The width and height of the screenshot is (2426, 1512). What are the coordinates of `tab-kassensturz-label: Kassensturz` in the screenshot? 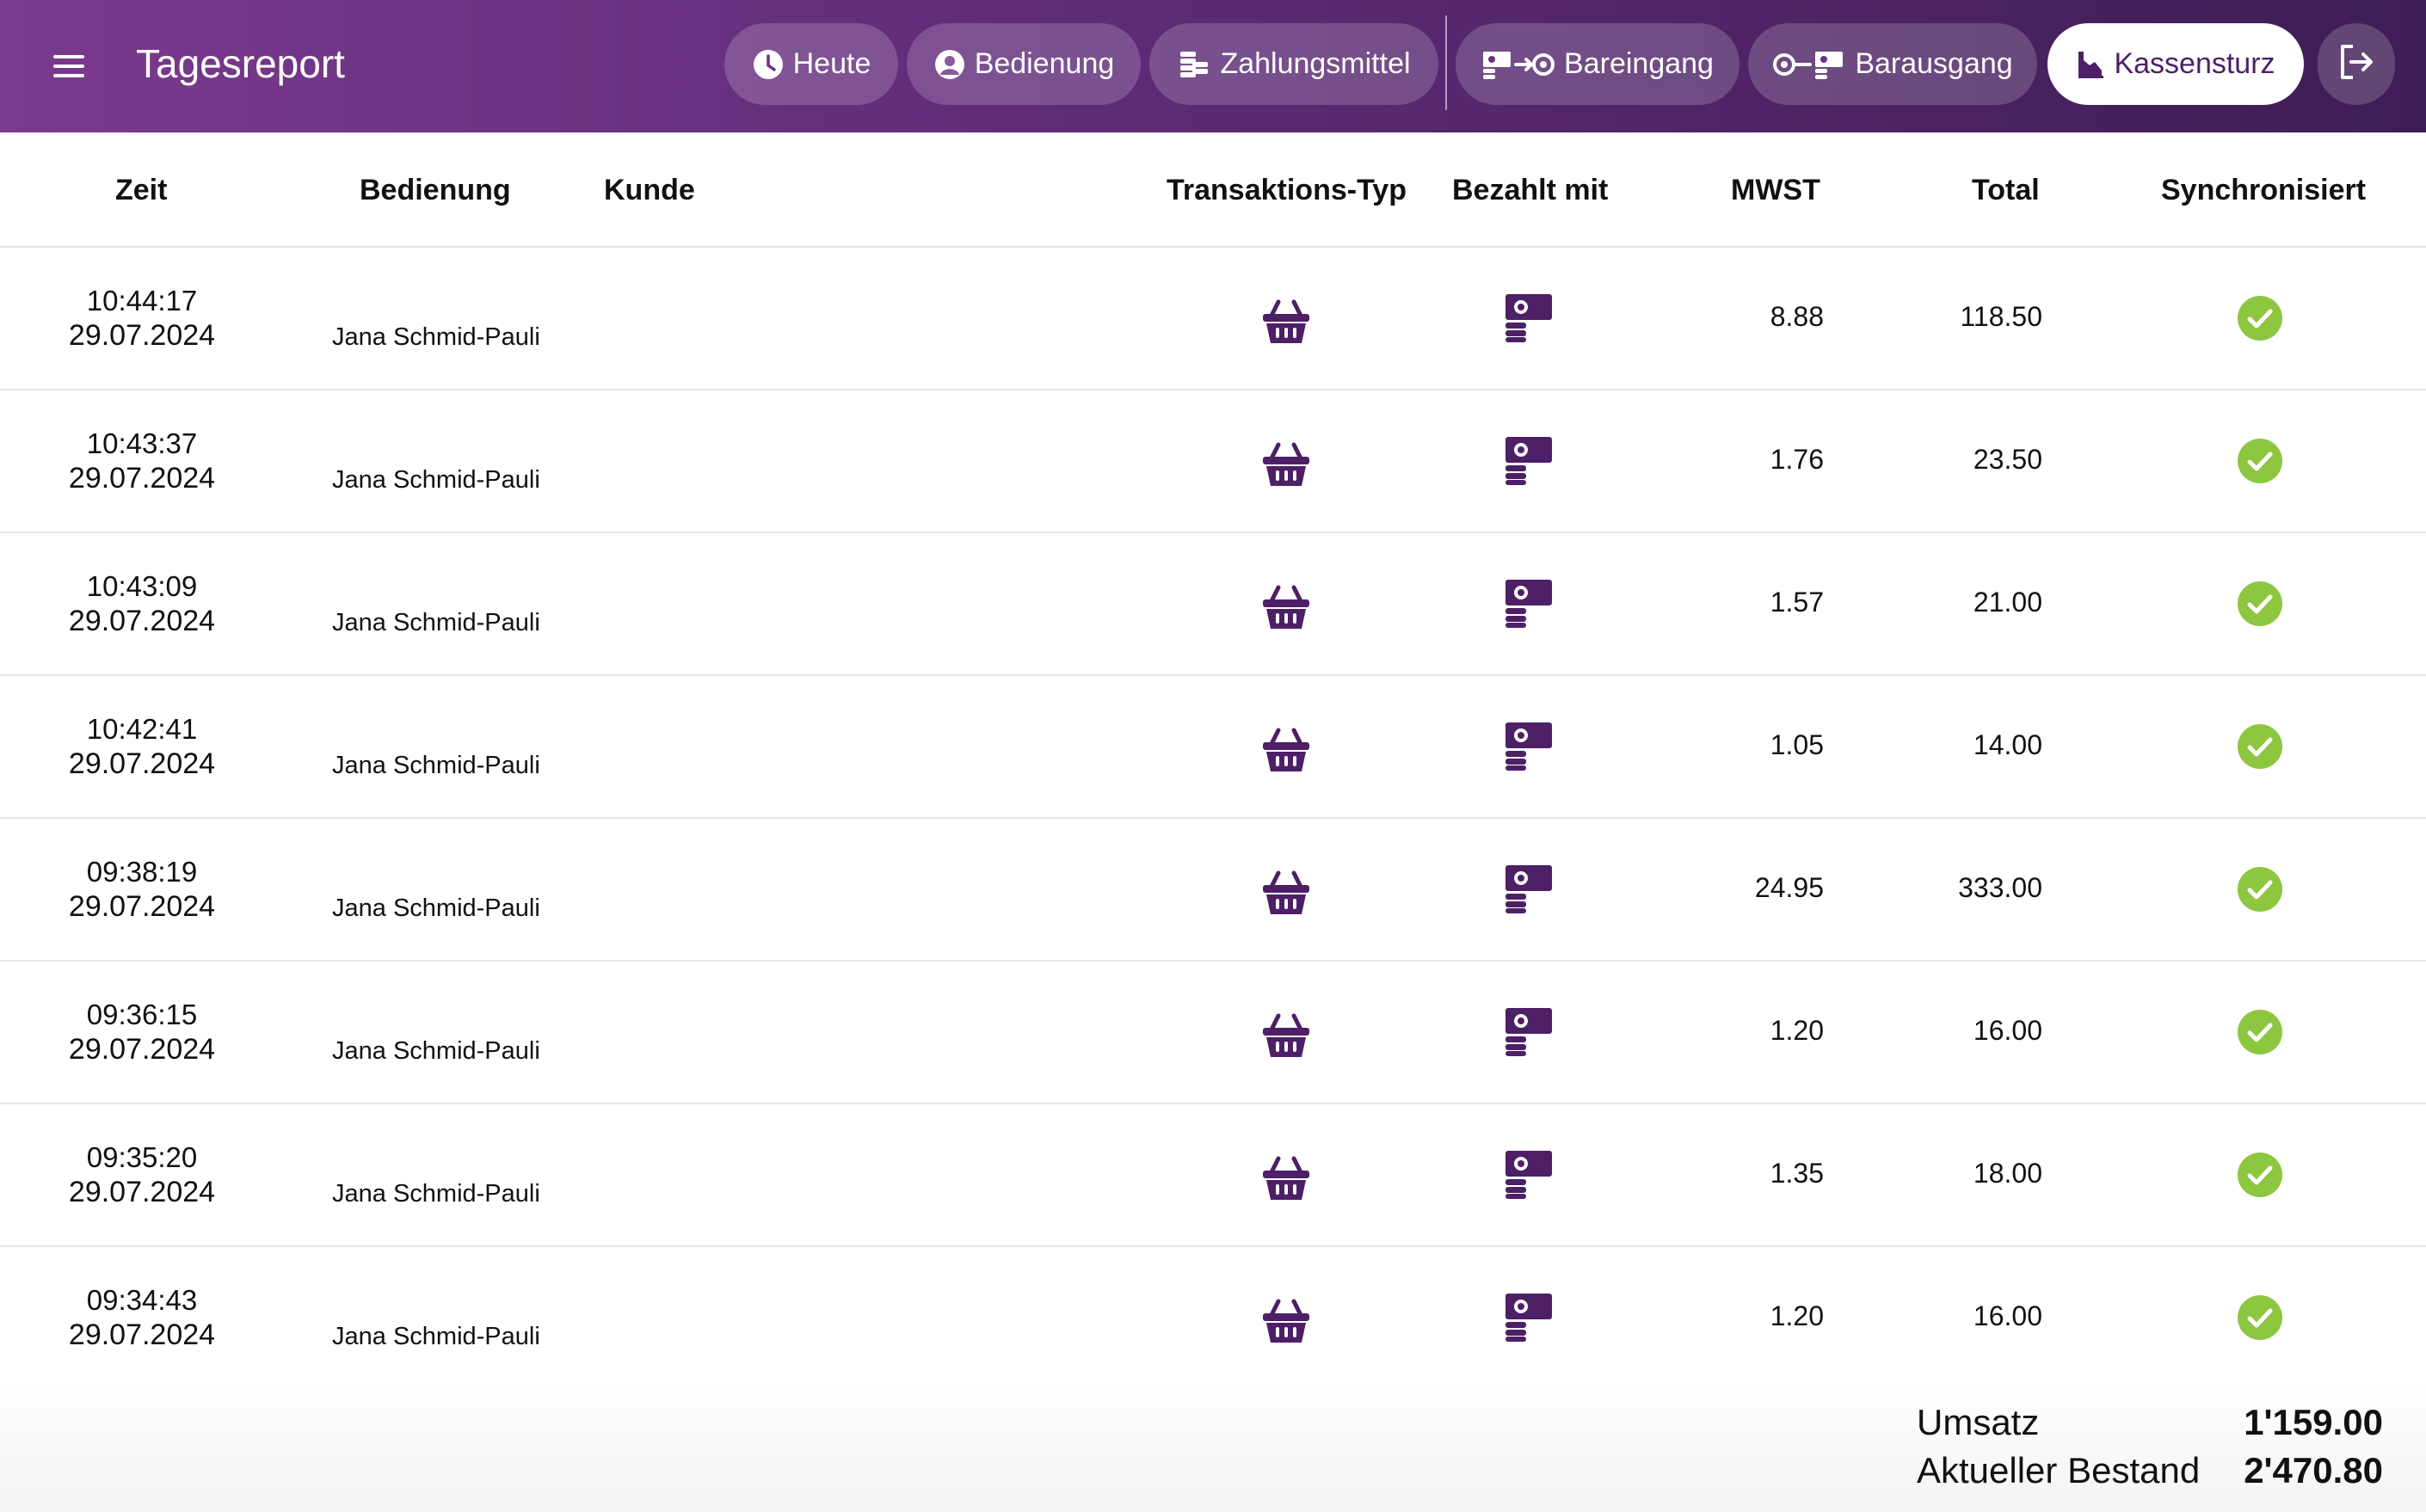 It's located at (2194, 64).